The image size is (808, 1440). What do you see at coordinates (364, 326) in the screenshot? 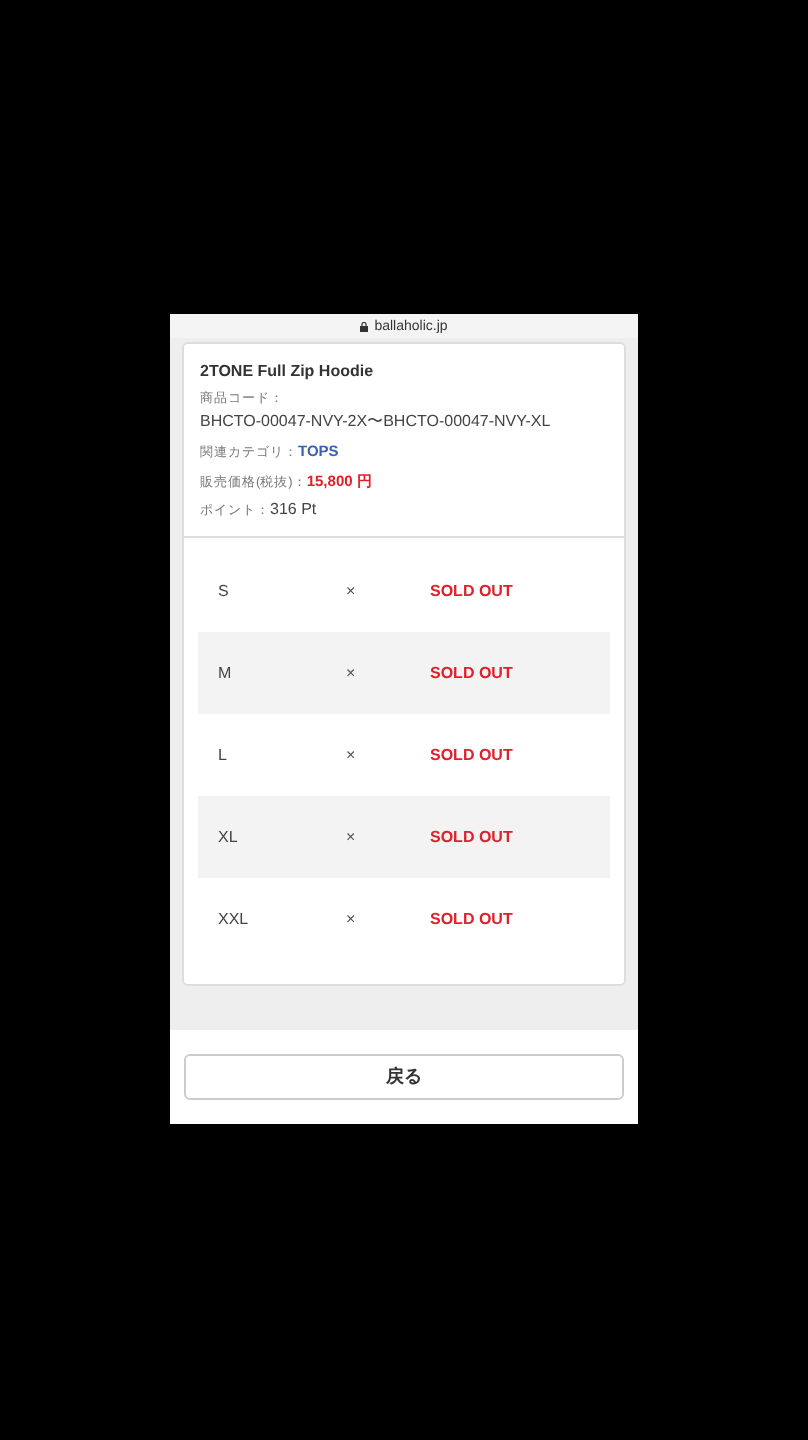
I see `lock-icon` at bounding box center [364, 326].